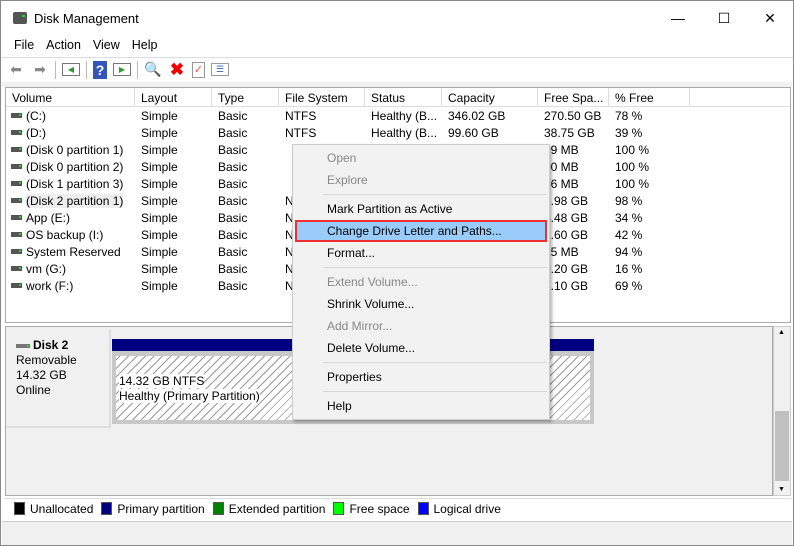 The width and height of the screenshot is (794, 546). Describe the element at coordinates (62, 508) in the screenshot. I see `legend-label: Unallocated` at that location.